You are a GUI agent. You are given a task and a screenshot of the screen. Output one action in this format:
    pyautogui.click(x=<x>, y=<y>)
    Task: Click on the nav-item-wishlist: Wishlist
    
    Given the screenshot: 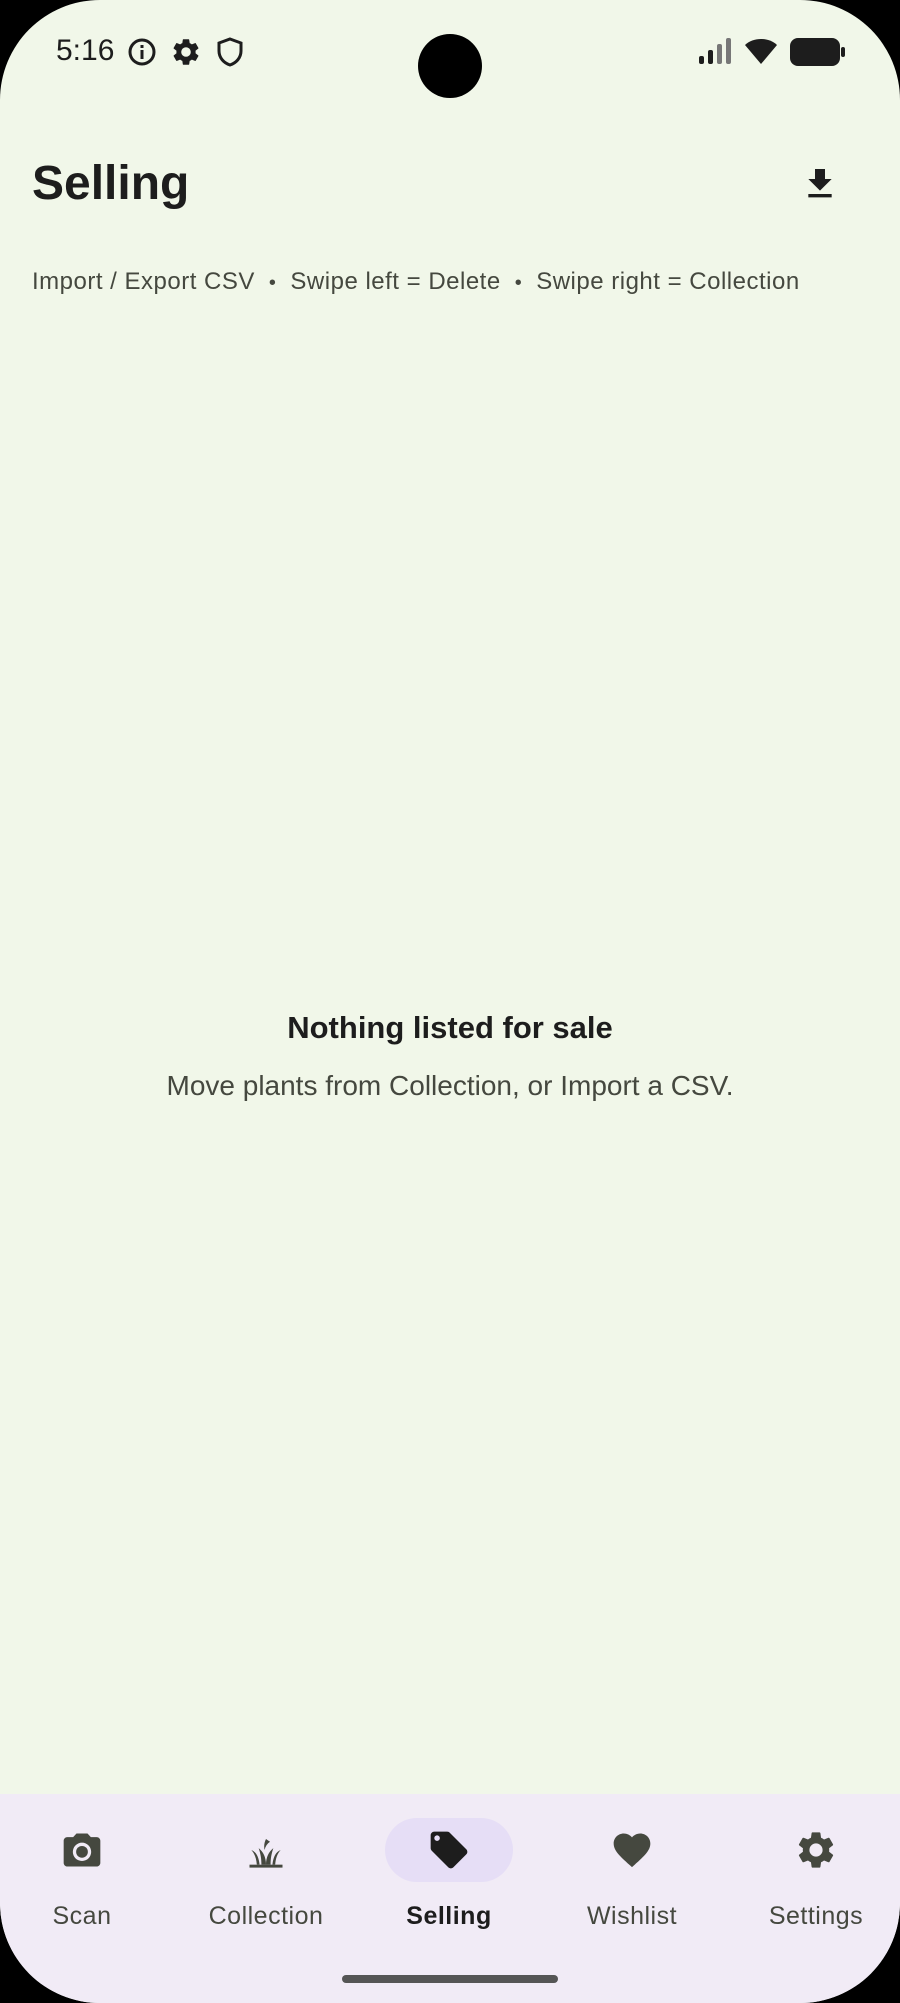 What is the action you would take?
    pyautogui.click(x=632, y=1874)
    